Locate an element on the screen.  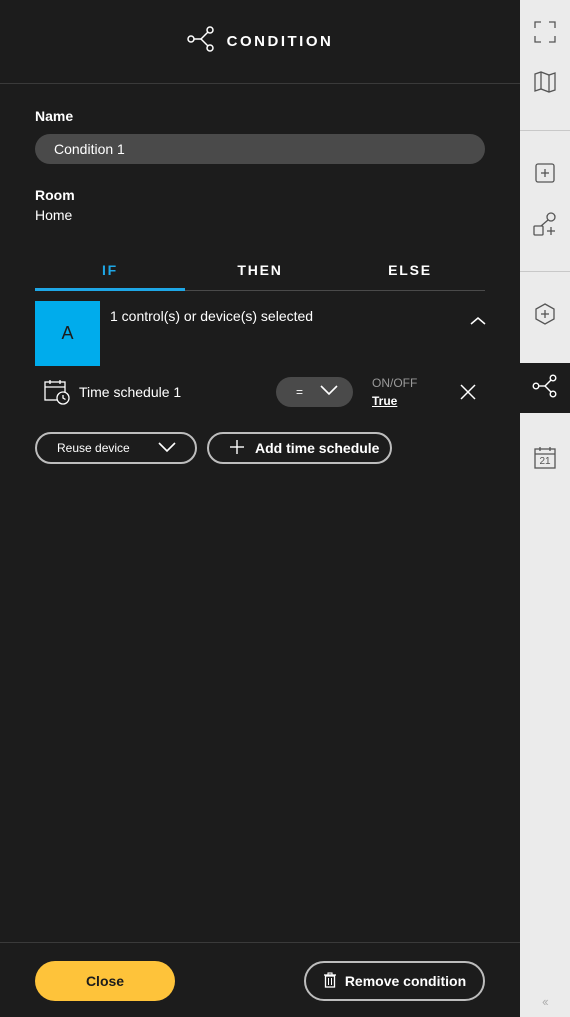
collapse-toolbar-button: ‹‹ is located at coordinates (545, 1001).